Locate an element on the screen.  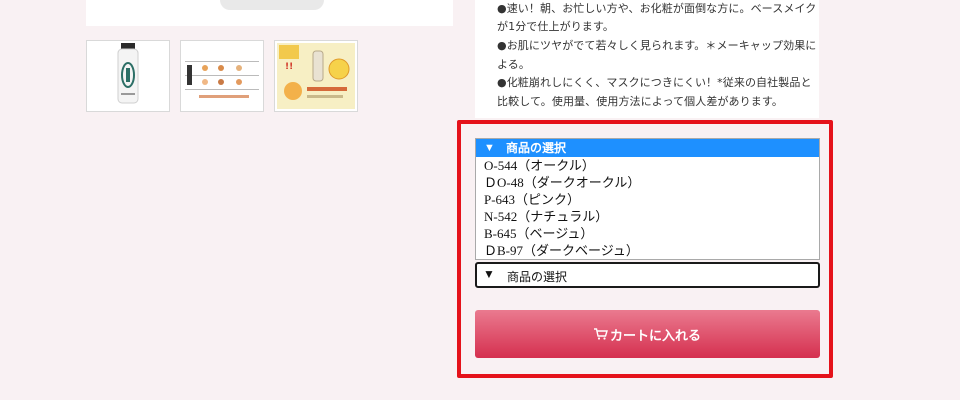
product-bottle-image is located at coordinates (272, 5).